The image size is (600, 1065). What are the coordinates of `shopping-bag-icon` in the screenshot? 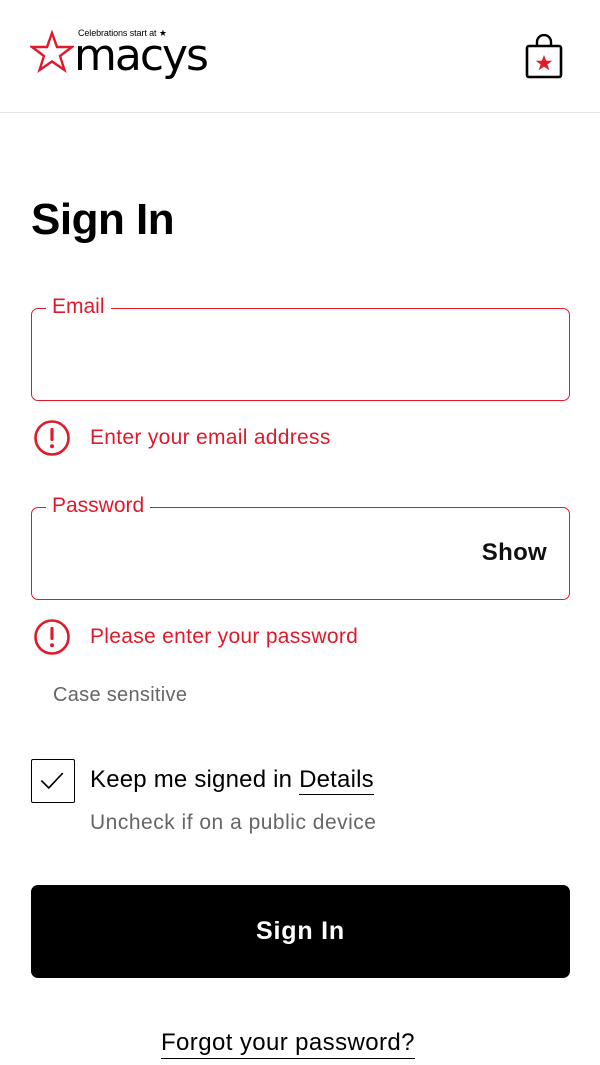 It's located at (544, 56).